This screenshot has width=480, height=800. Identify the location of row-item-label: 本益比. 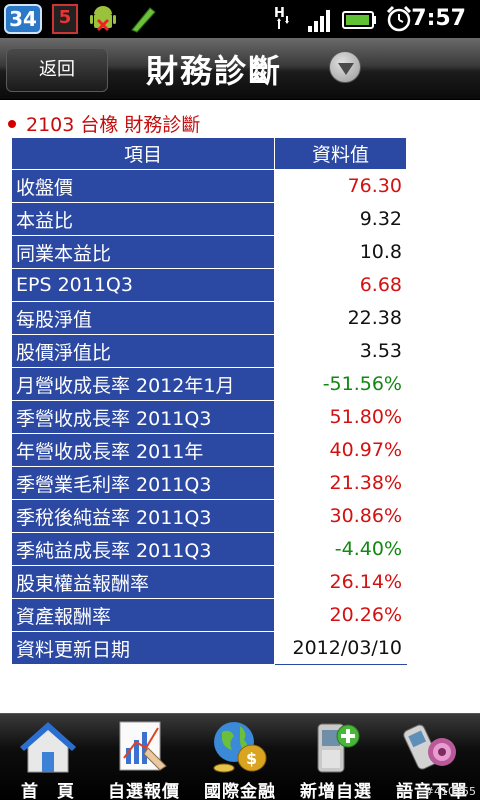
(143, 219).